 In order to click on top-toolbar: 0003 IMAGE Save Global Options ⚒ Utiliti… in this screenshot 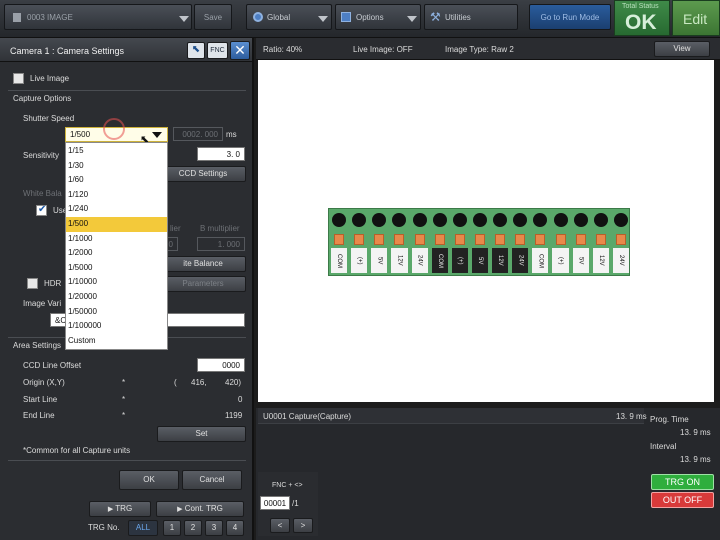, I will do `click(360, 19)`.